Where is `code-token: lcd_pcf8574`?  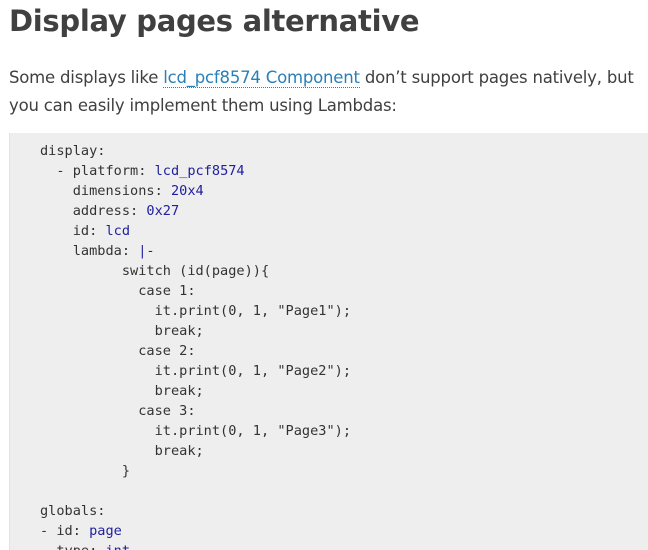 code-token: lcd_pcf8574 is located at coordinates (199, 171).